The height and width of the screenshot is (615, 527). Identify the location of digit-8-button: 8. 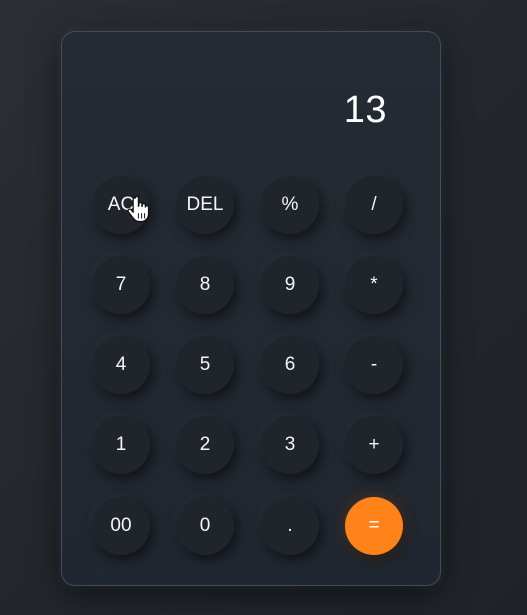
(205, 285).